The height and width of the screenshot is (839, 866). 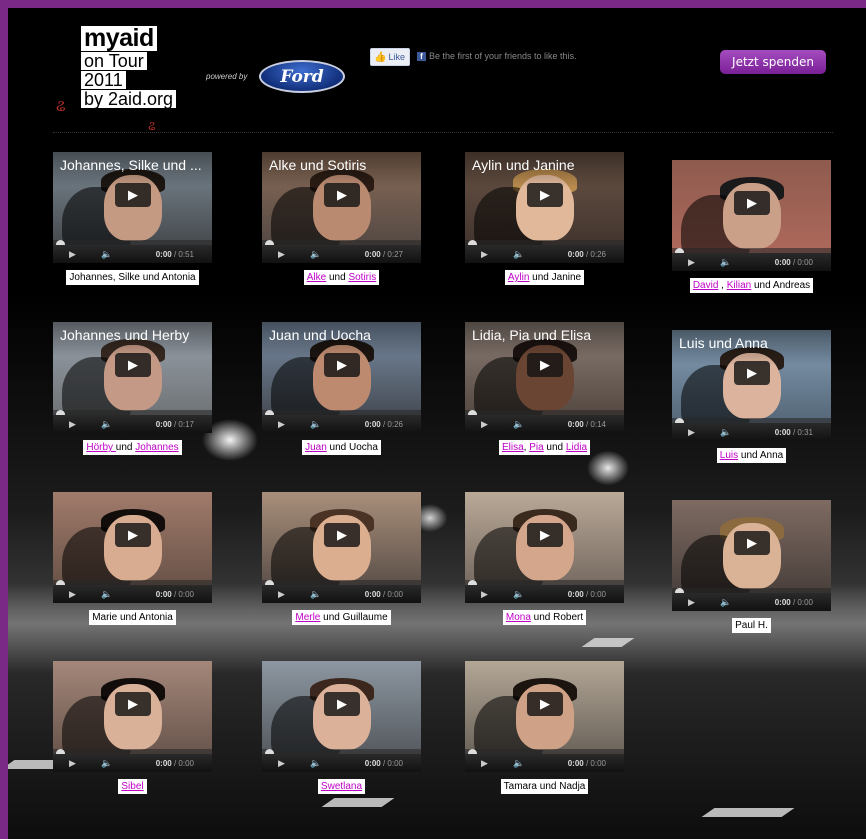 I want to click on logo-line: 2011, so click(x=103, y=80).